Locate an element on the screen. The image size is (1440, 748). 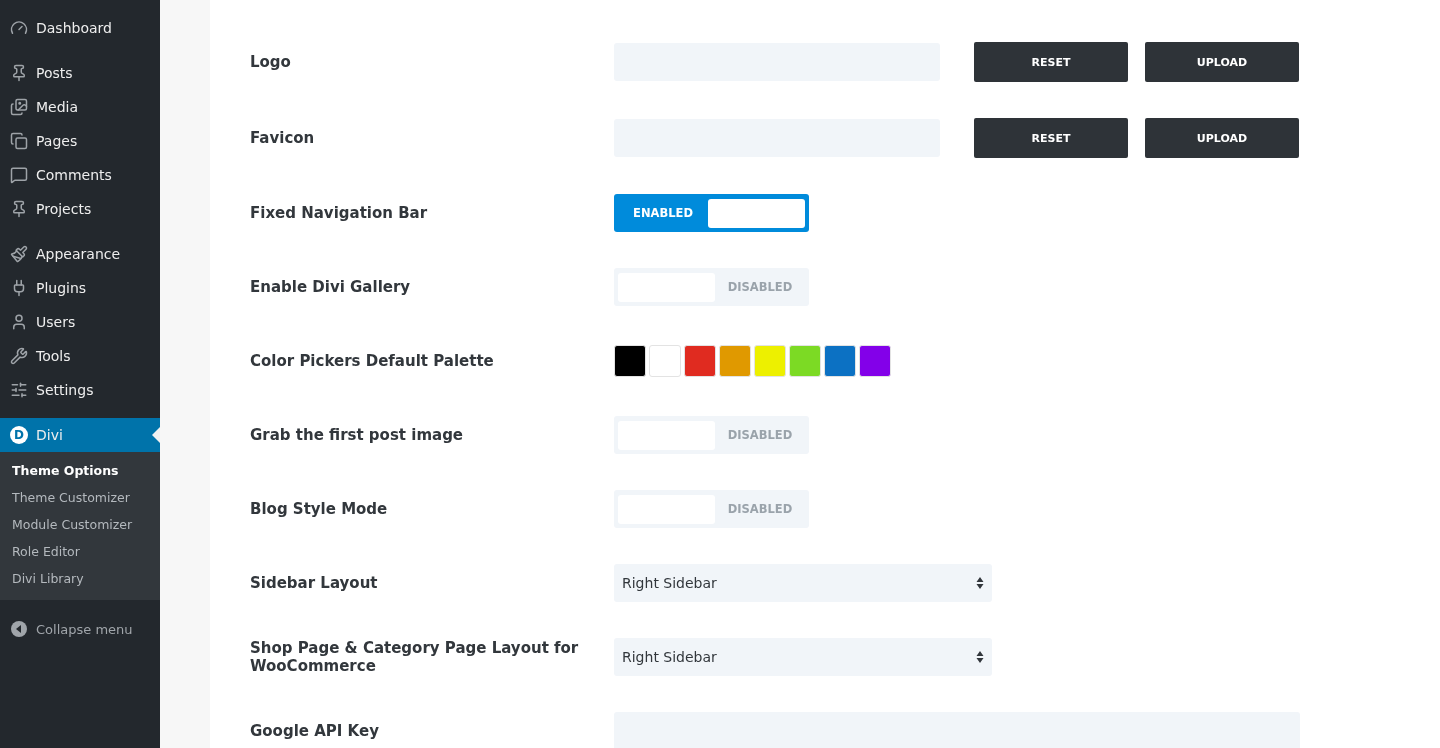
collapse-icon is located at coordinates (19, 629).